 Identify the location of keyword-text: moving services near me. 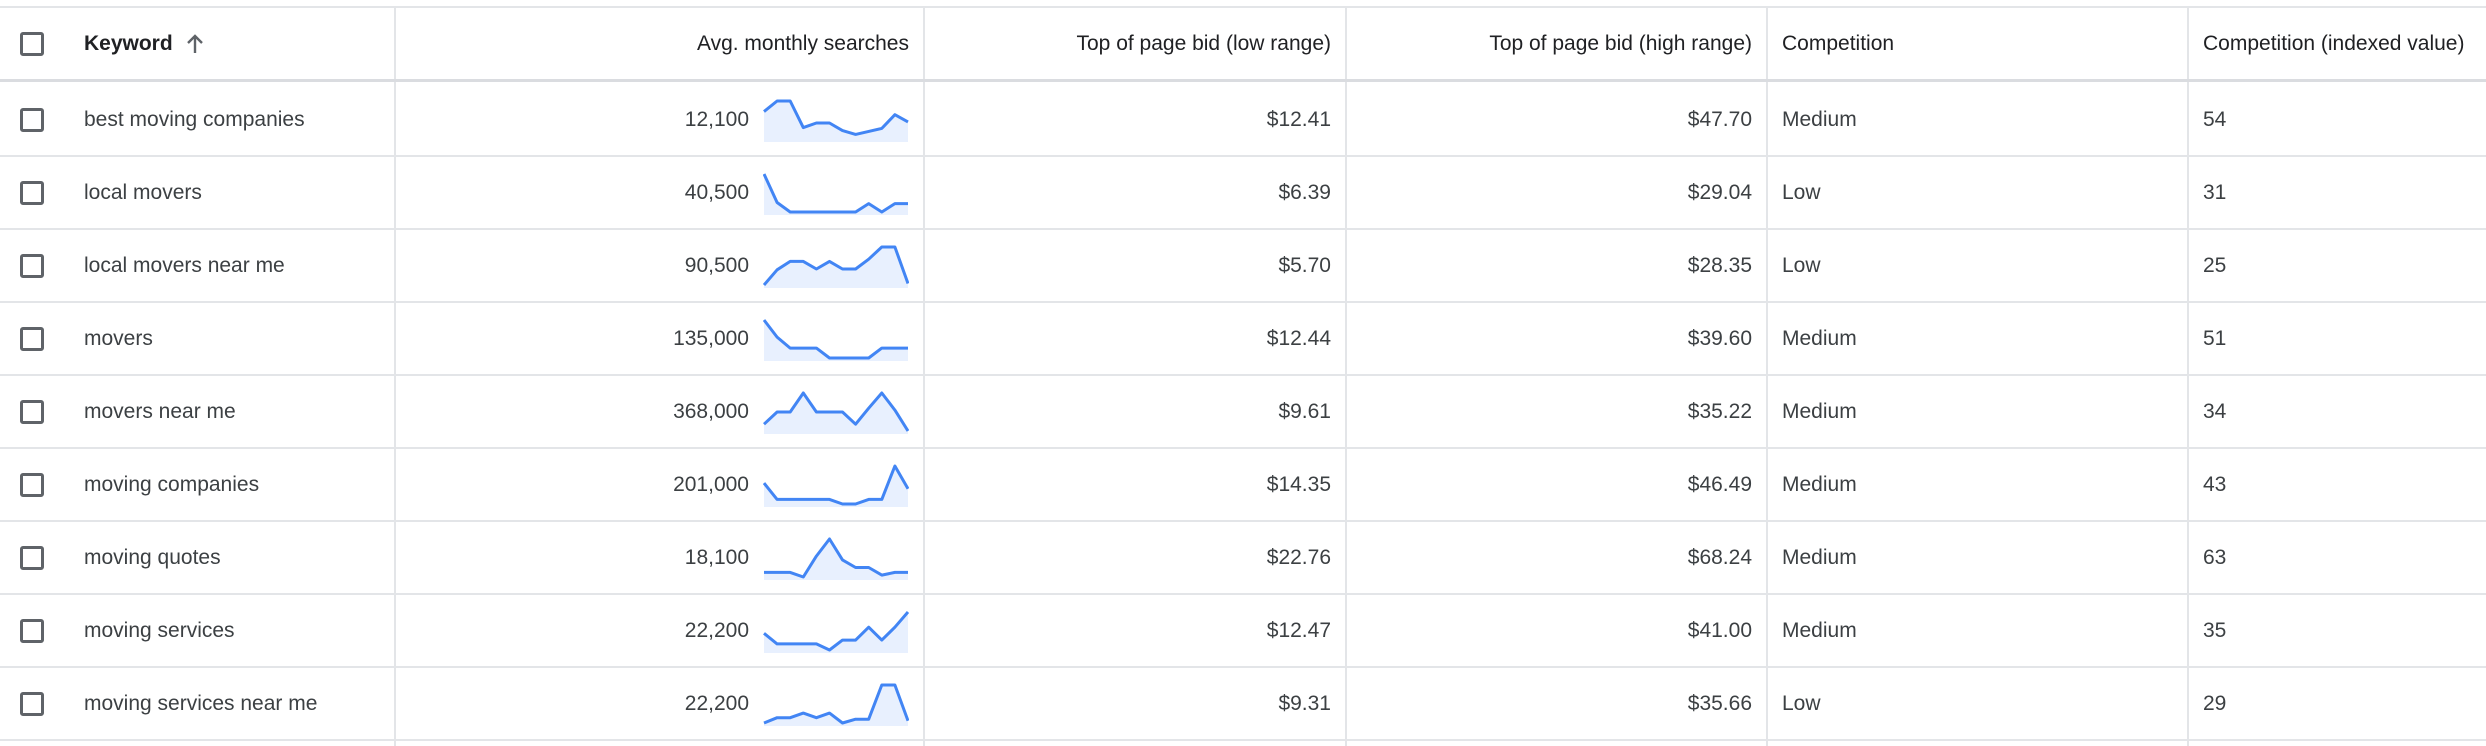
(201, 703).